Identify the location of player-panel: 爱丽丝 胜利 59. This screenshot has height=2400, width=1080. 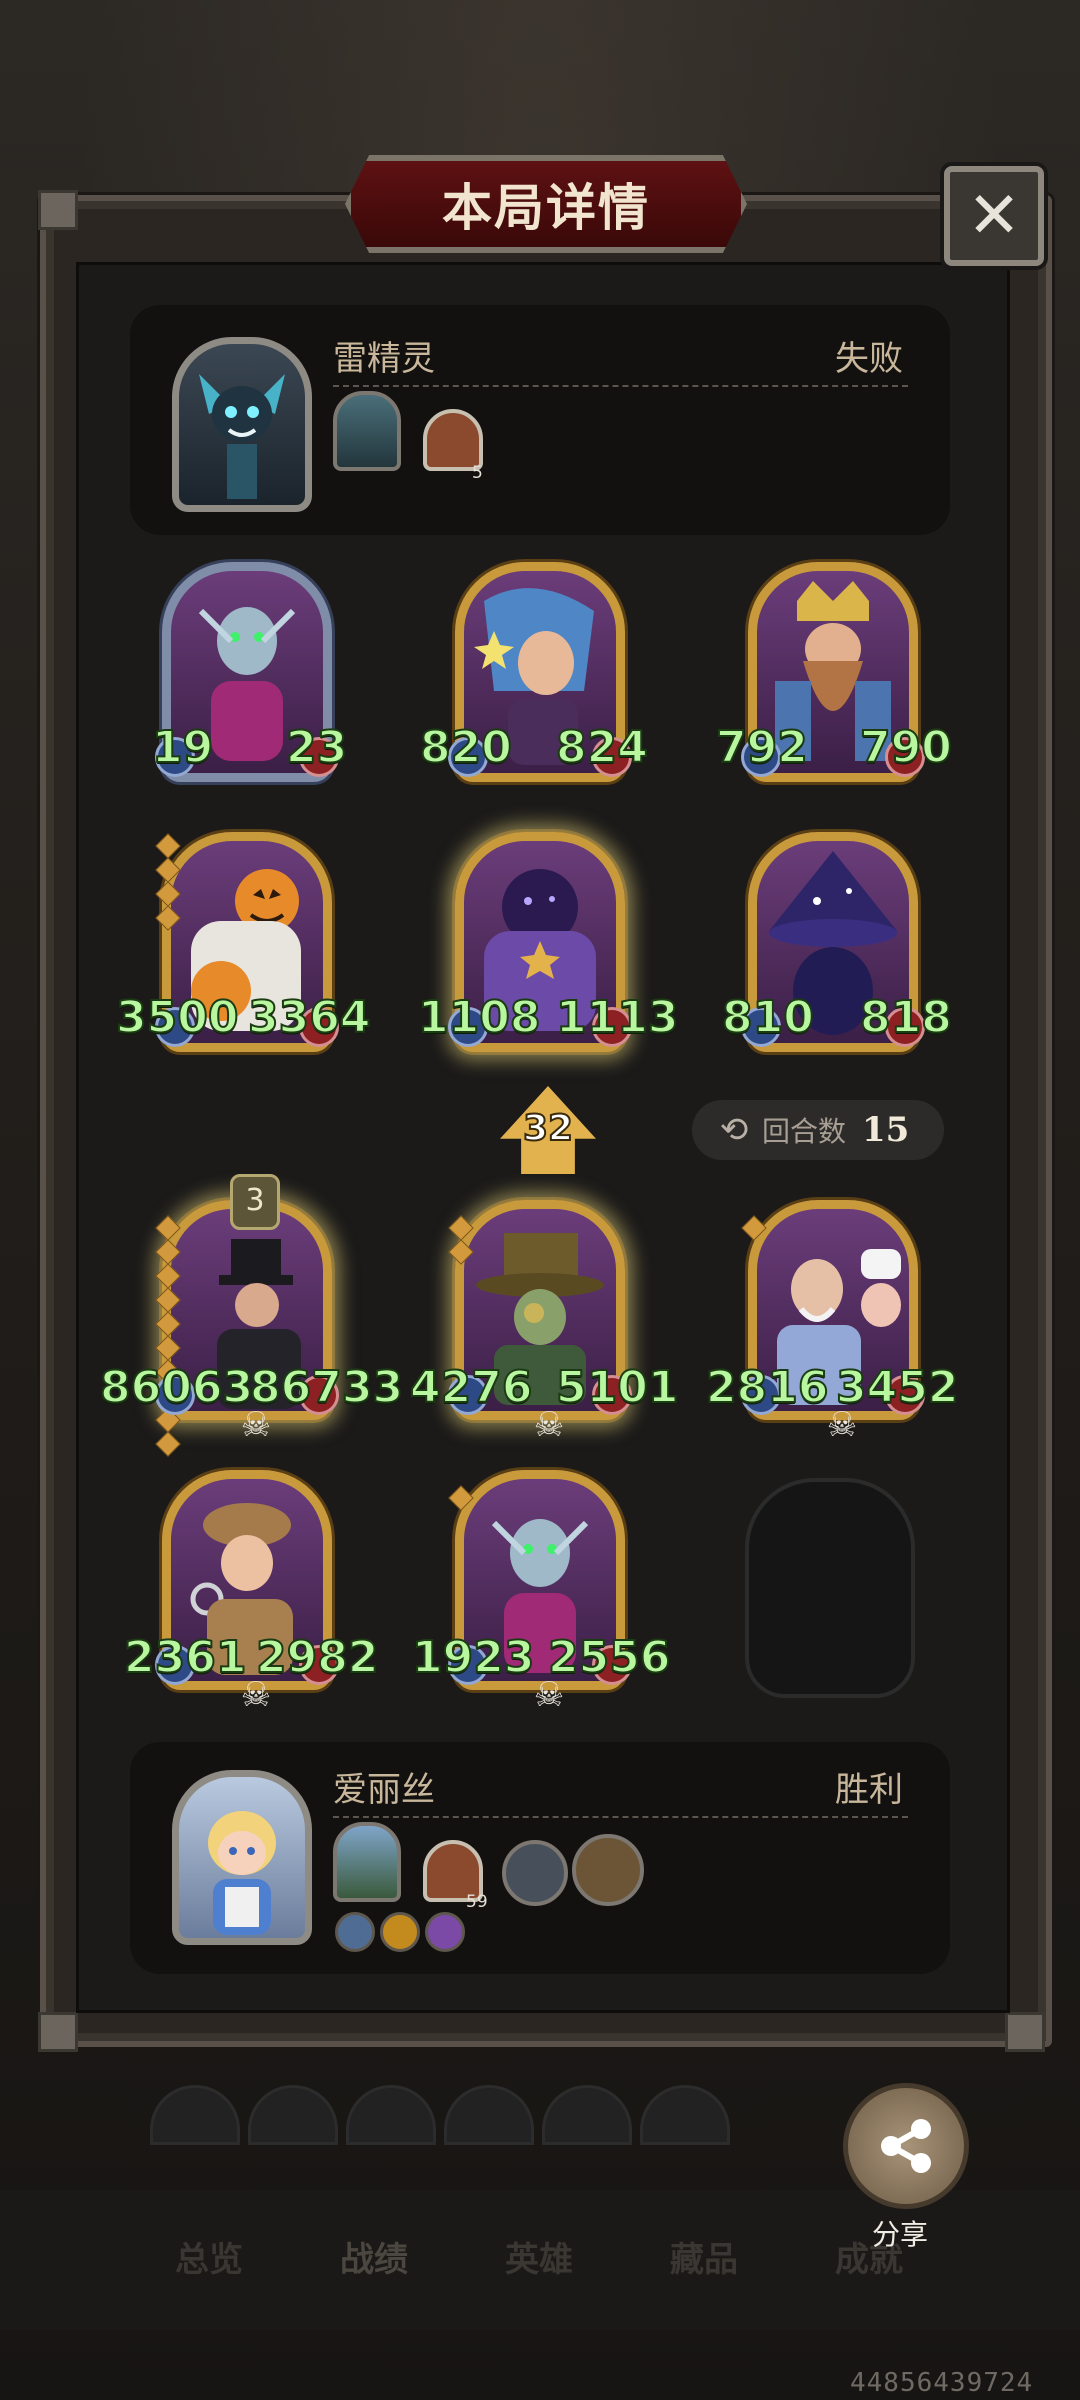
(540, 1858).